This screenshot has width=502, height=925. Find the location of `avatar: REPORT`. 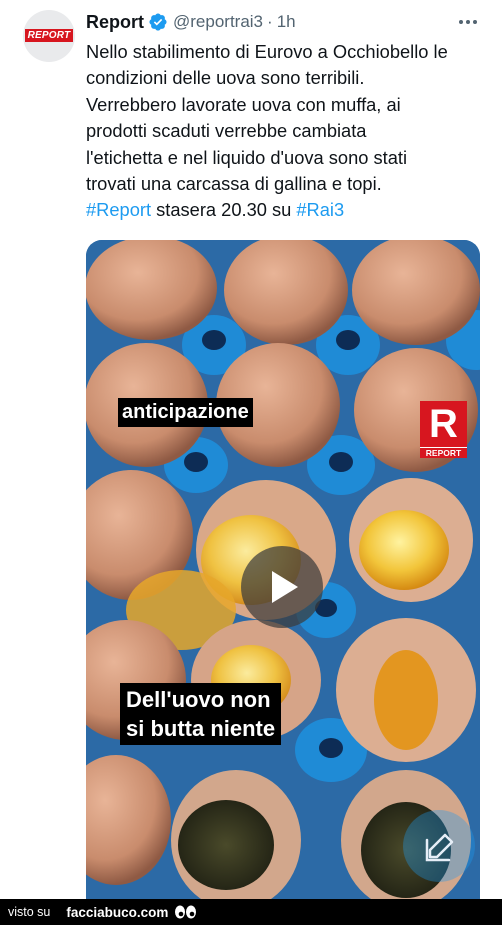

avatar: REPORT is located at coordinates (49, 36).